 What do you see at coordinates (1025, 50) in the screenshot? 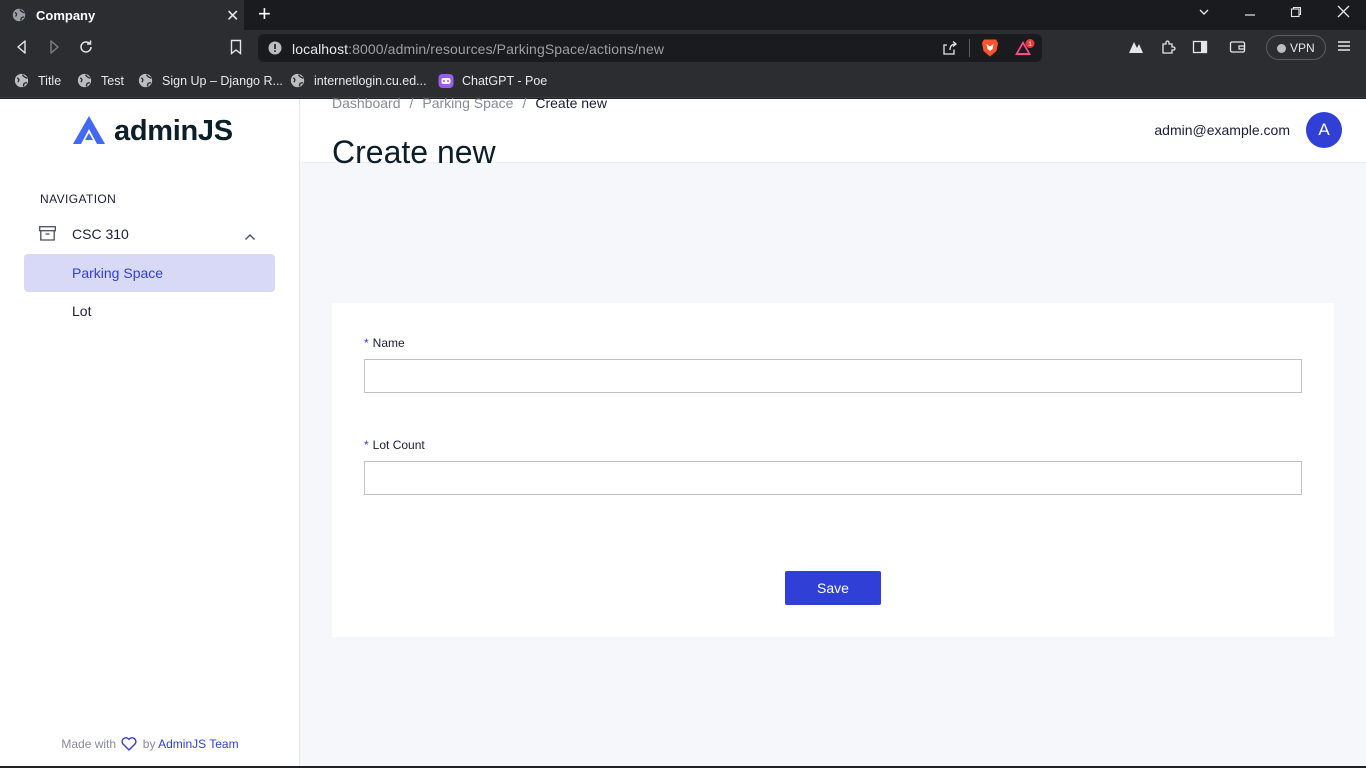
I see `brave-rewards-icon: 1` at bounding box center [1025, 50].